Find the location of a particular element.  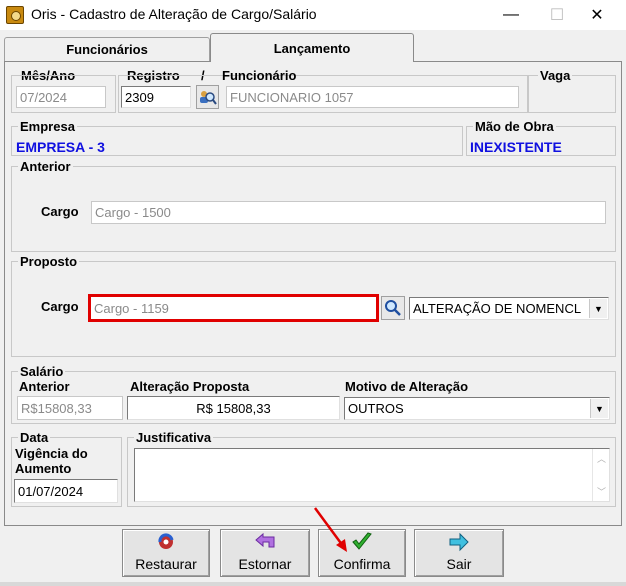

justificativa-label: Justificativa is located at coordinates (174, 437).